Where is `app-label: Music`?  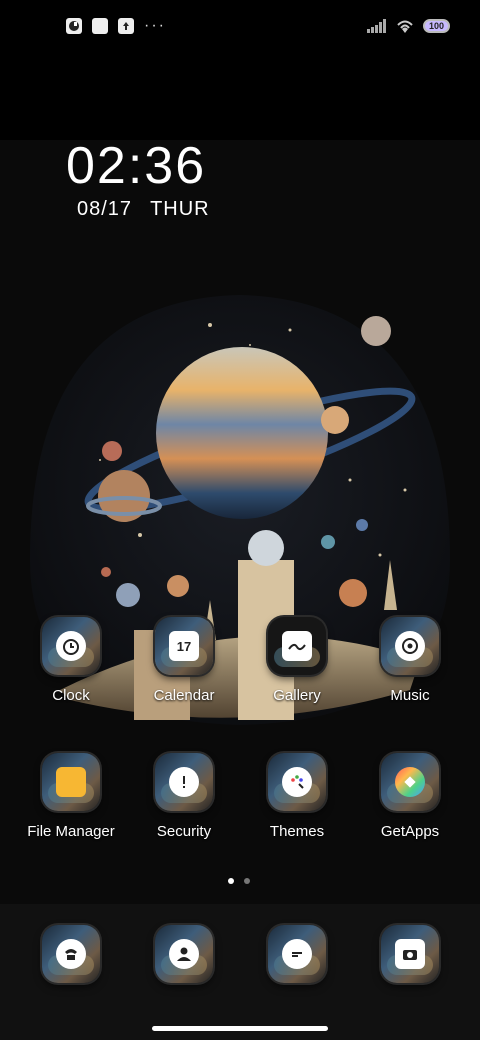 app-label: Music is located at coordinates (410, 695).